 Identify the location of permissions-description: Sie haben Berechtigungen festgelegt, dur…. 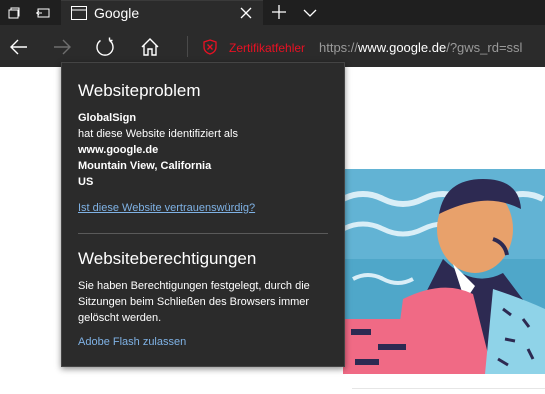
(194, 302).